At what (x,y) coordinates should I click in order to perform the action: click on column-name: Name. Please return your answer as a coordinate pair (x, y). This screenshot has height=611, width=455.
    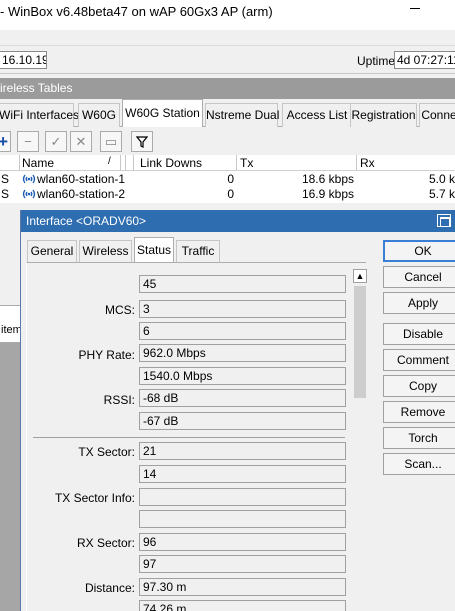
    Looking at the image, I should click on (38, 163).